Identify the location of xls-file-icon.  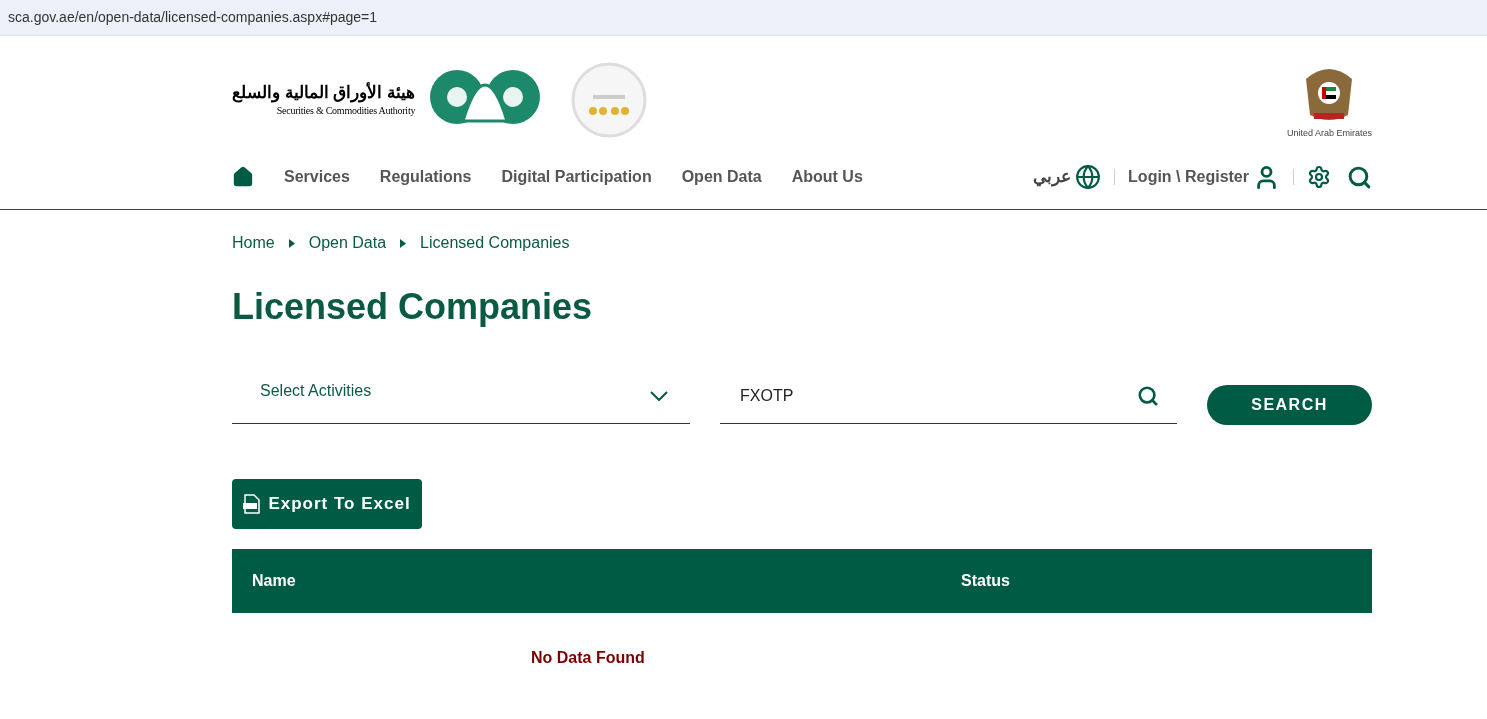
(252, 504).